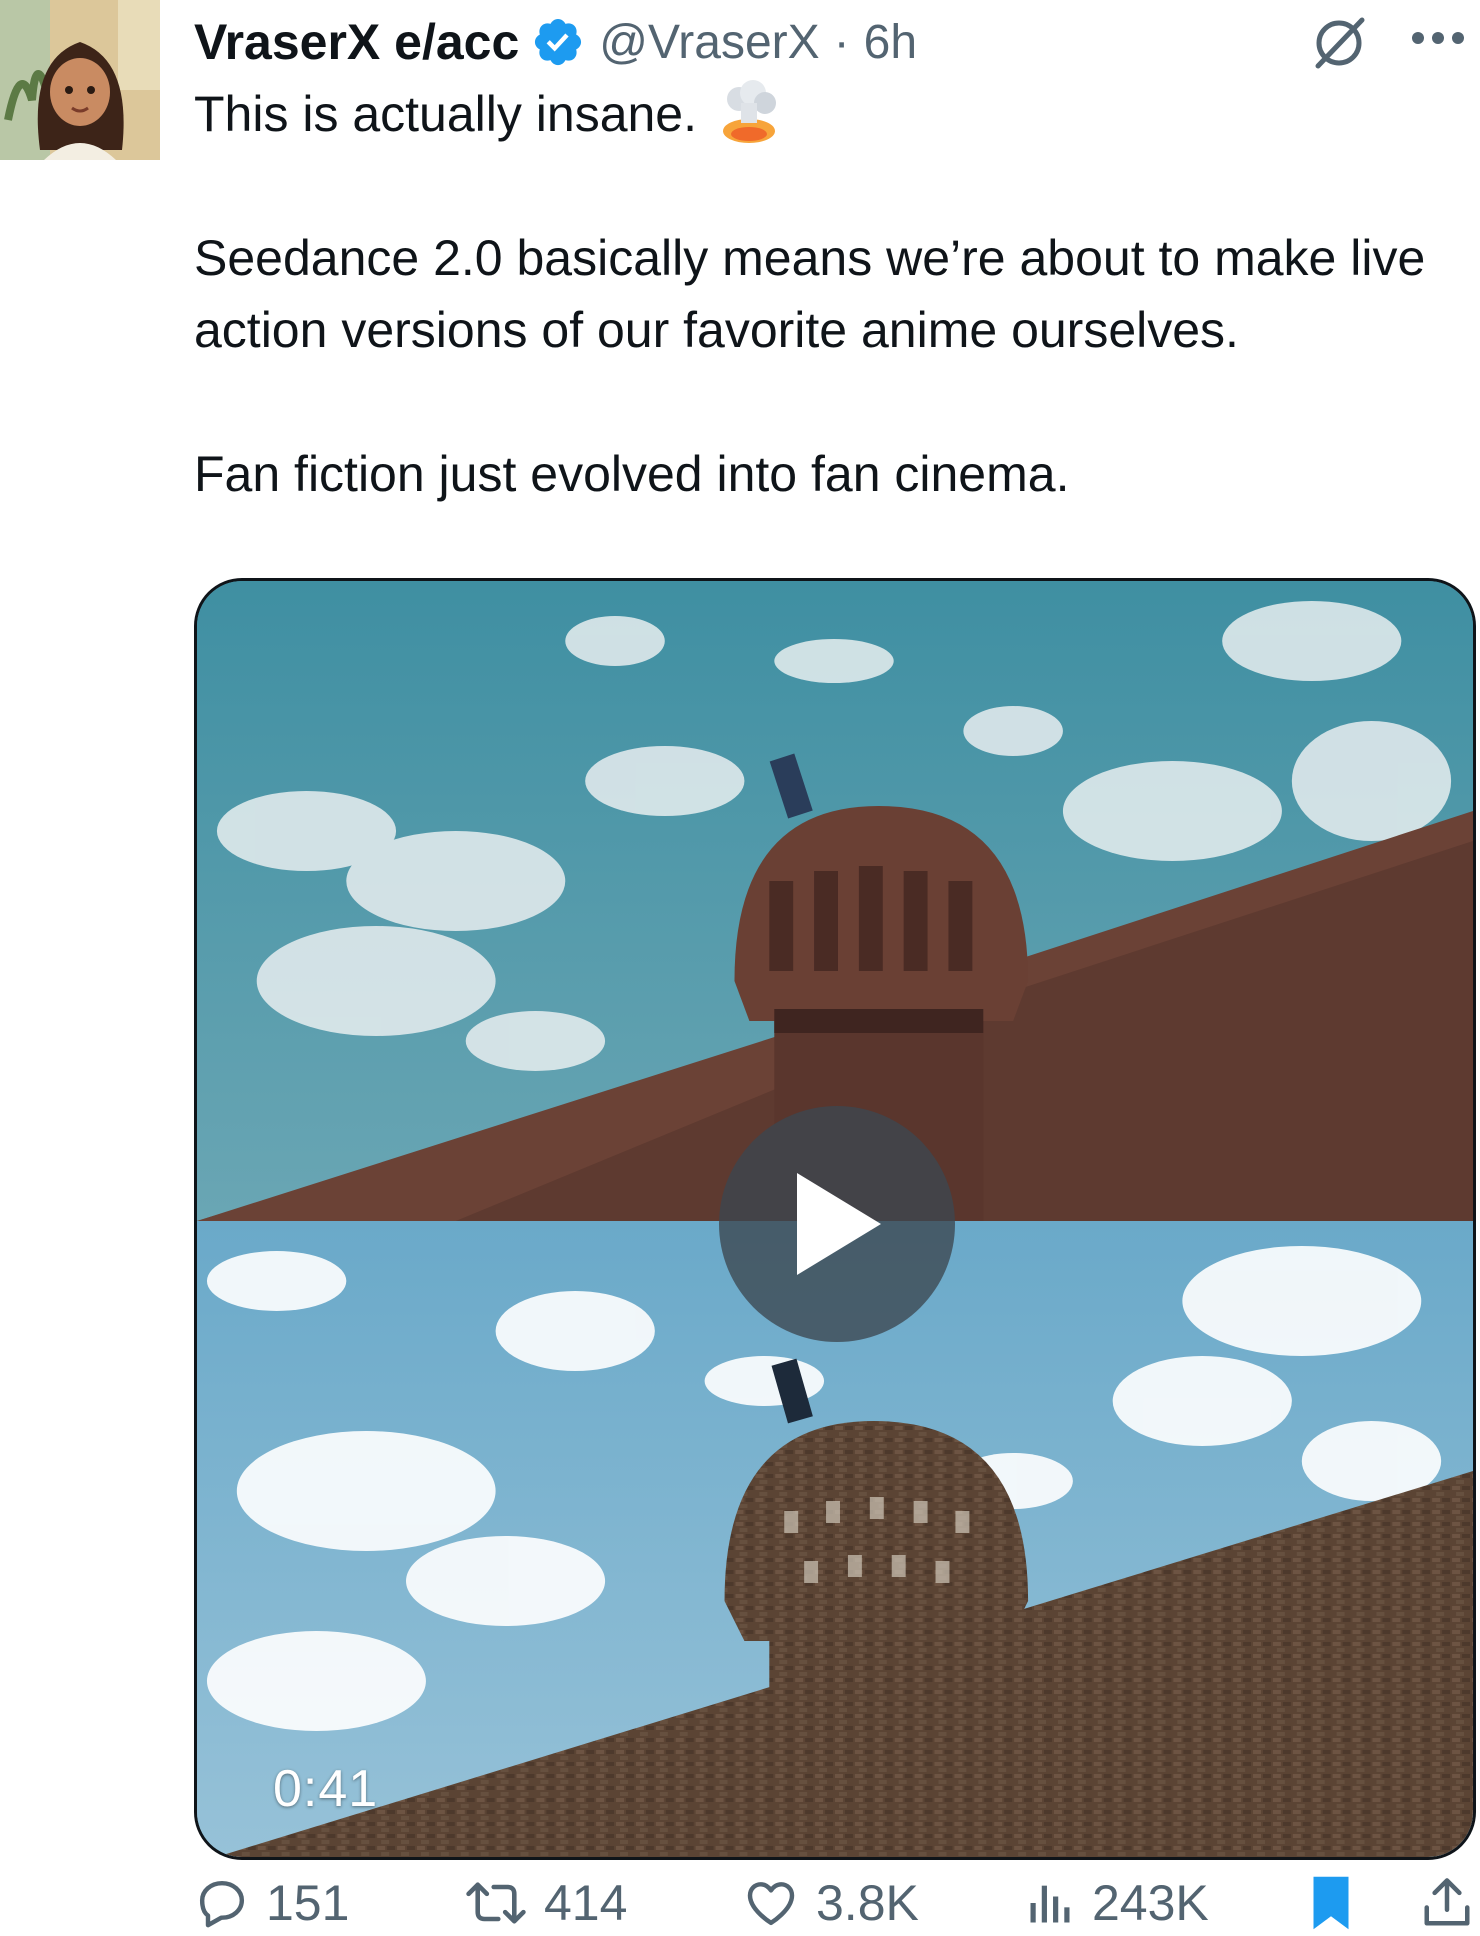  I want to click on views-button: 243K, so click(1116, 1903).